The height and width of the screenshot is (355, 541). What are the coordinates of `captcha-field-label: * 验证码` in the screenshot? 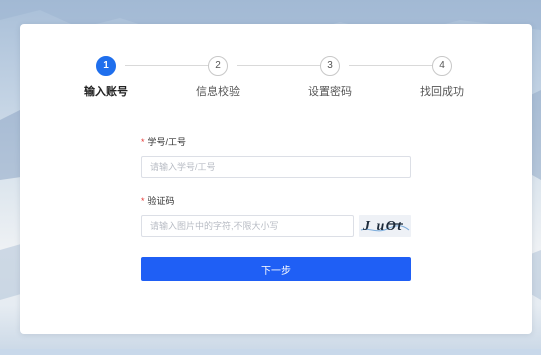 It's located at (276, 201).